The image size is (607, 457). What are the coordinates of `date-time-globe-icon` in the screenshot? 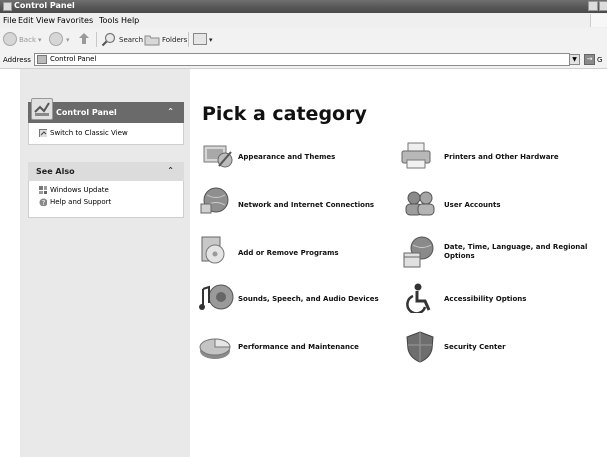 It's located at (418, 251).